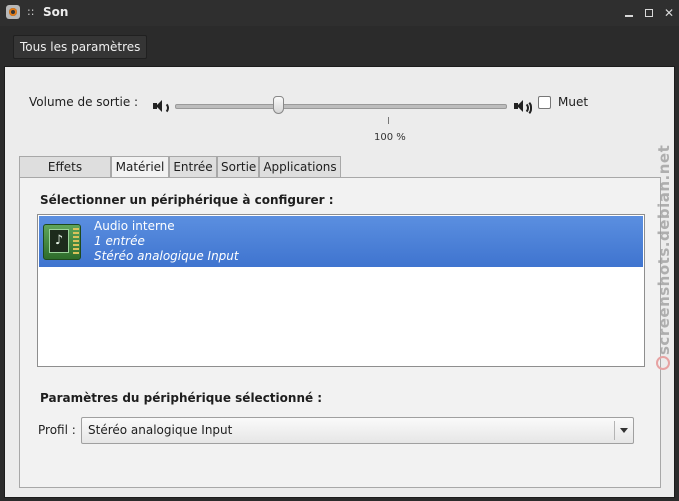  I want to click on sound-card-icon: ♪, so click(63, 241).